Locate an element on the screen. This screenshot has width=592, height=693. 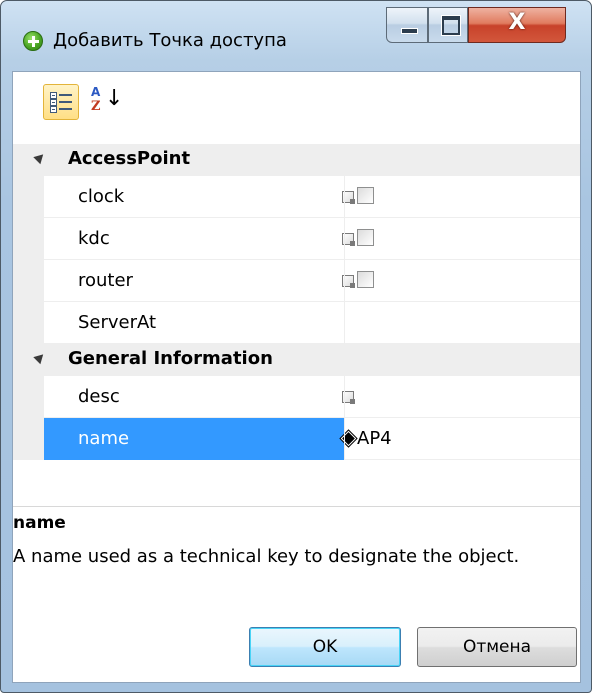
property-name-cell: clock is located at coordinates (199, 197).